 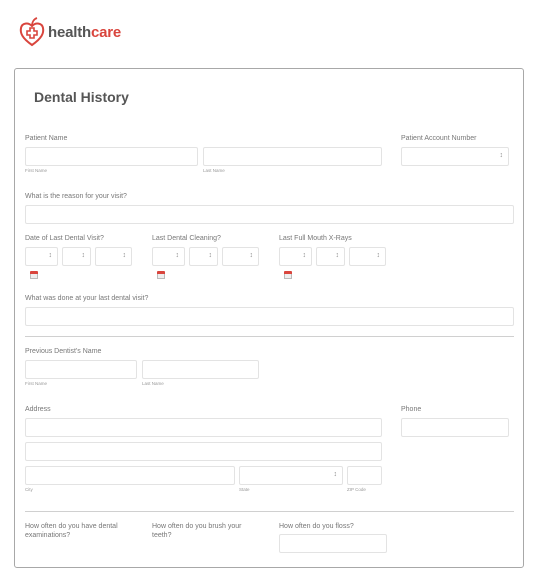 What do you see at coordinates (315, 238) in the screenshot?
I see `last-xrays-label: Last Full Mouth X-Rays` at bounding box center [315, 238].